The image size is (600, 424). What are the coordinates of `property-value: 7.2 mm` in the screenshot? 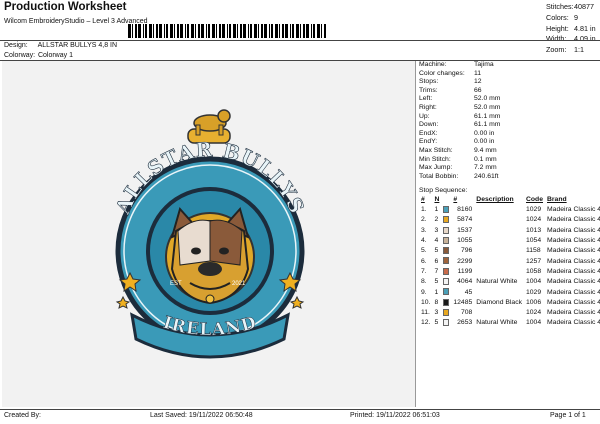 It's located at (485, 168).